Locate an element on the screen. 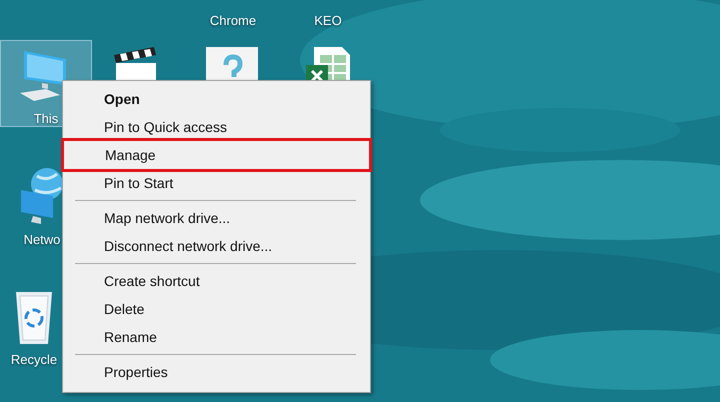  menu-item: Manage is located at coordinates (216, 155).